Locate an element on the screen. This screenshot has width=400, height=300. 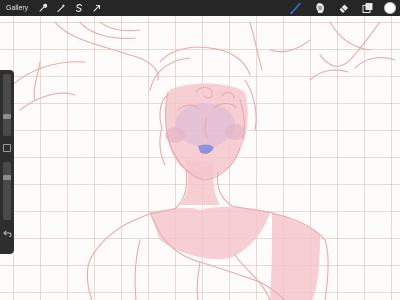
sidebar-panel is located at coordinates (7, 162).